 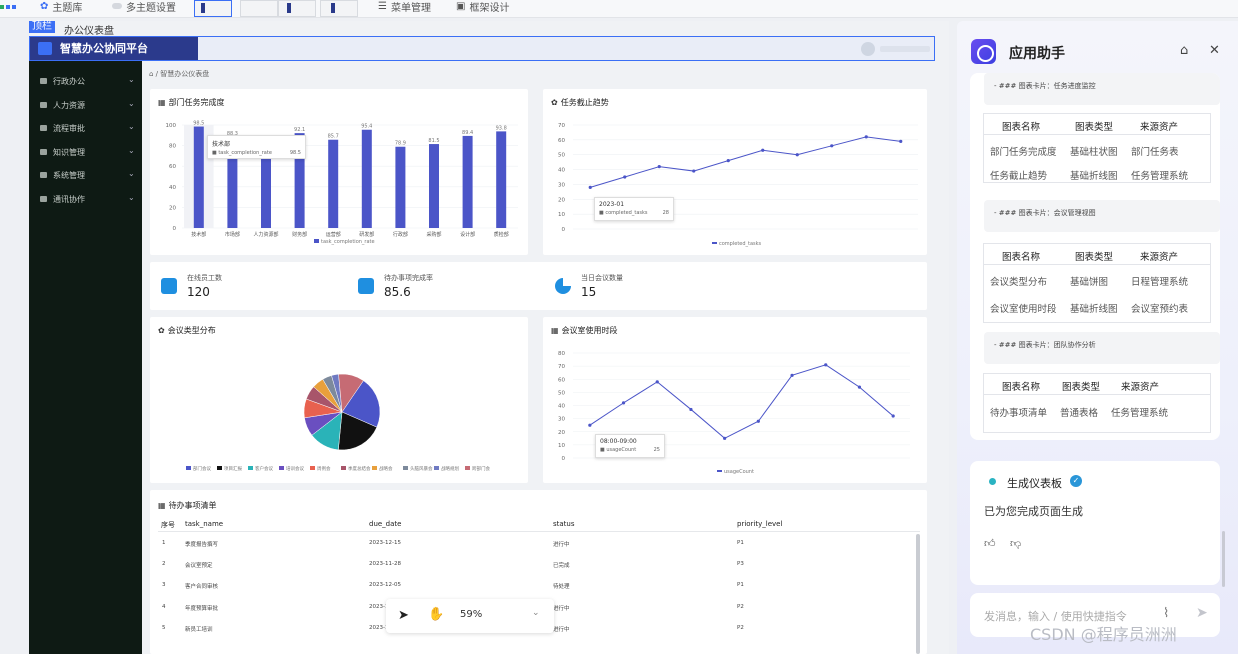 What do you see at coordinates (563, 286) in the screenshot?
I see `pie-icon` at bounding box center [563, 286].